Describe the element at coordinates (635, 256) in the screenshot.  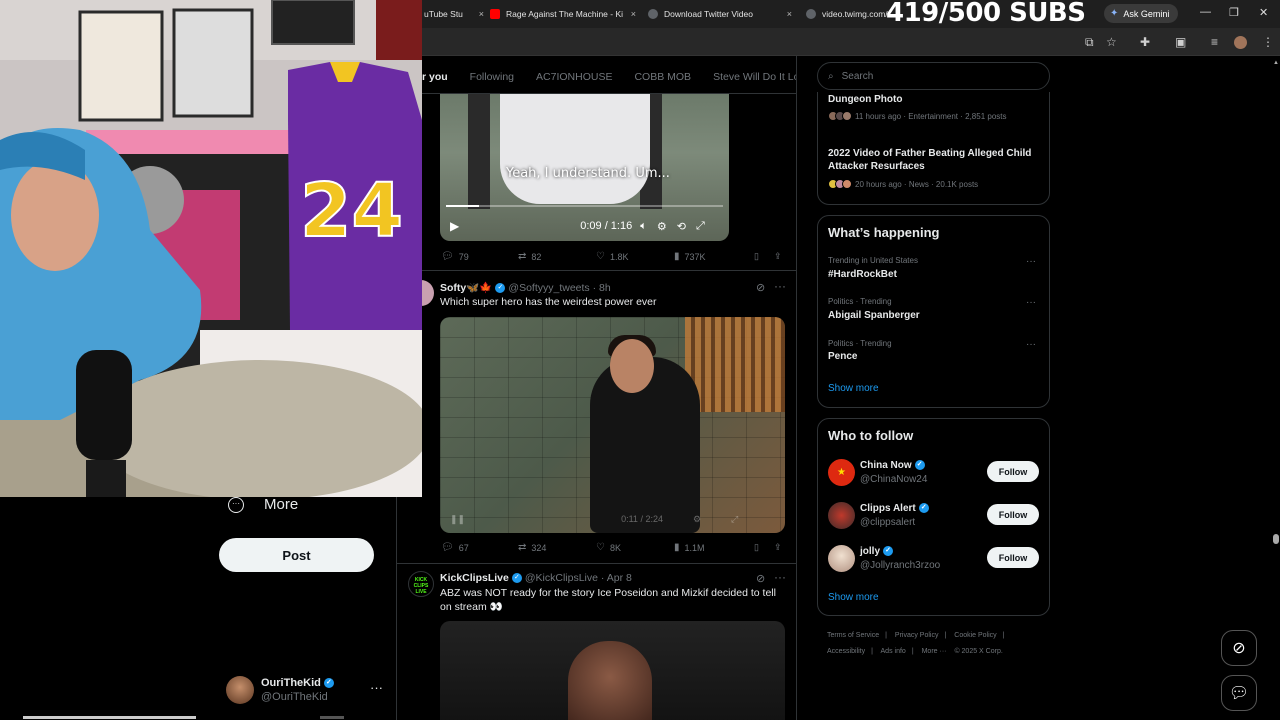
I see `like-button: ♡ 1.8K` at that location.